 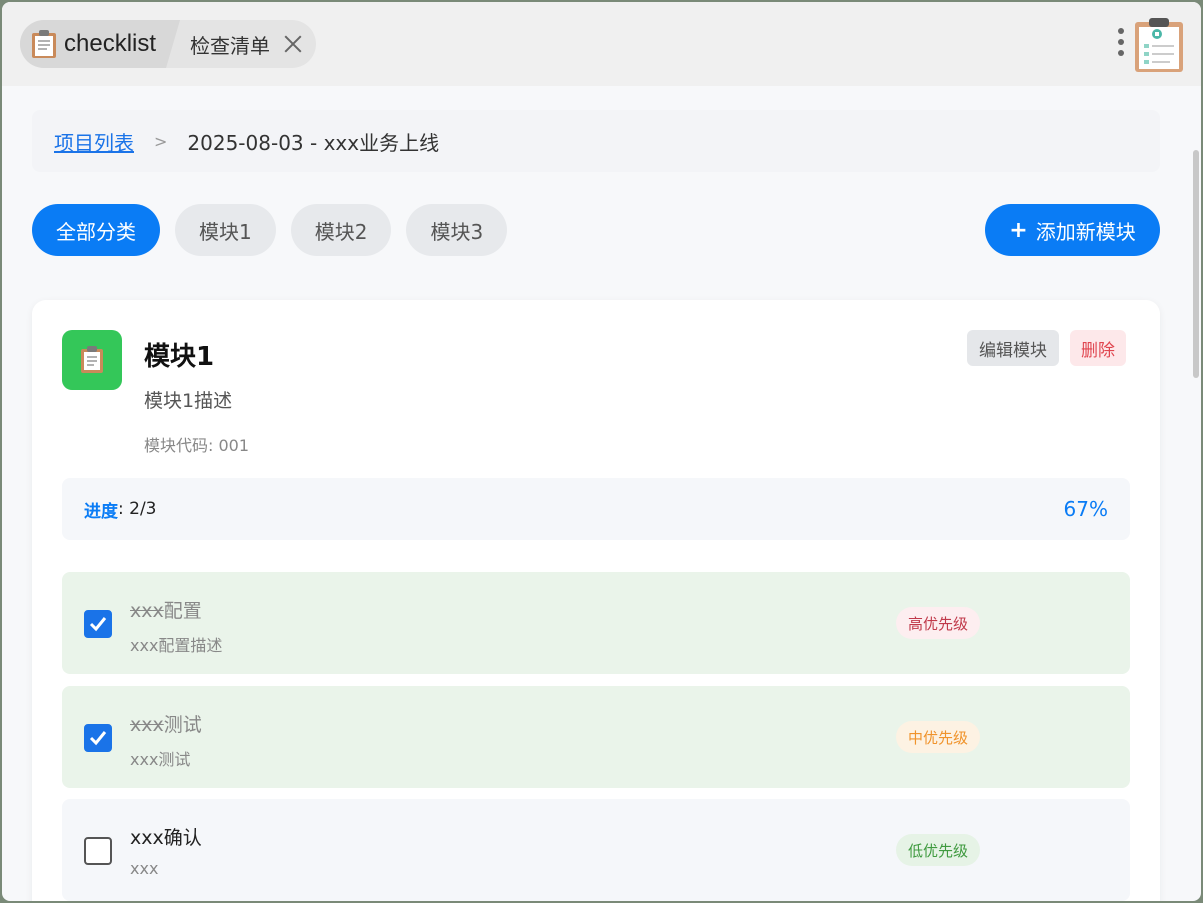 What do you see at coordinates (1196, 264) in the screenshot?
I see `scrollbar` at bounding box center [1196, 264].